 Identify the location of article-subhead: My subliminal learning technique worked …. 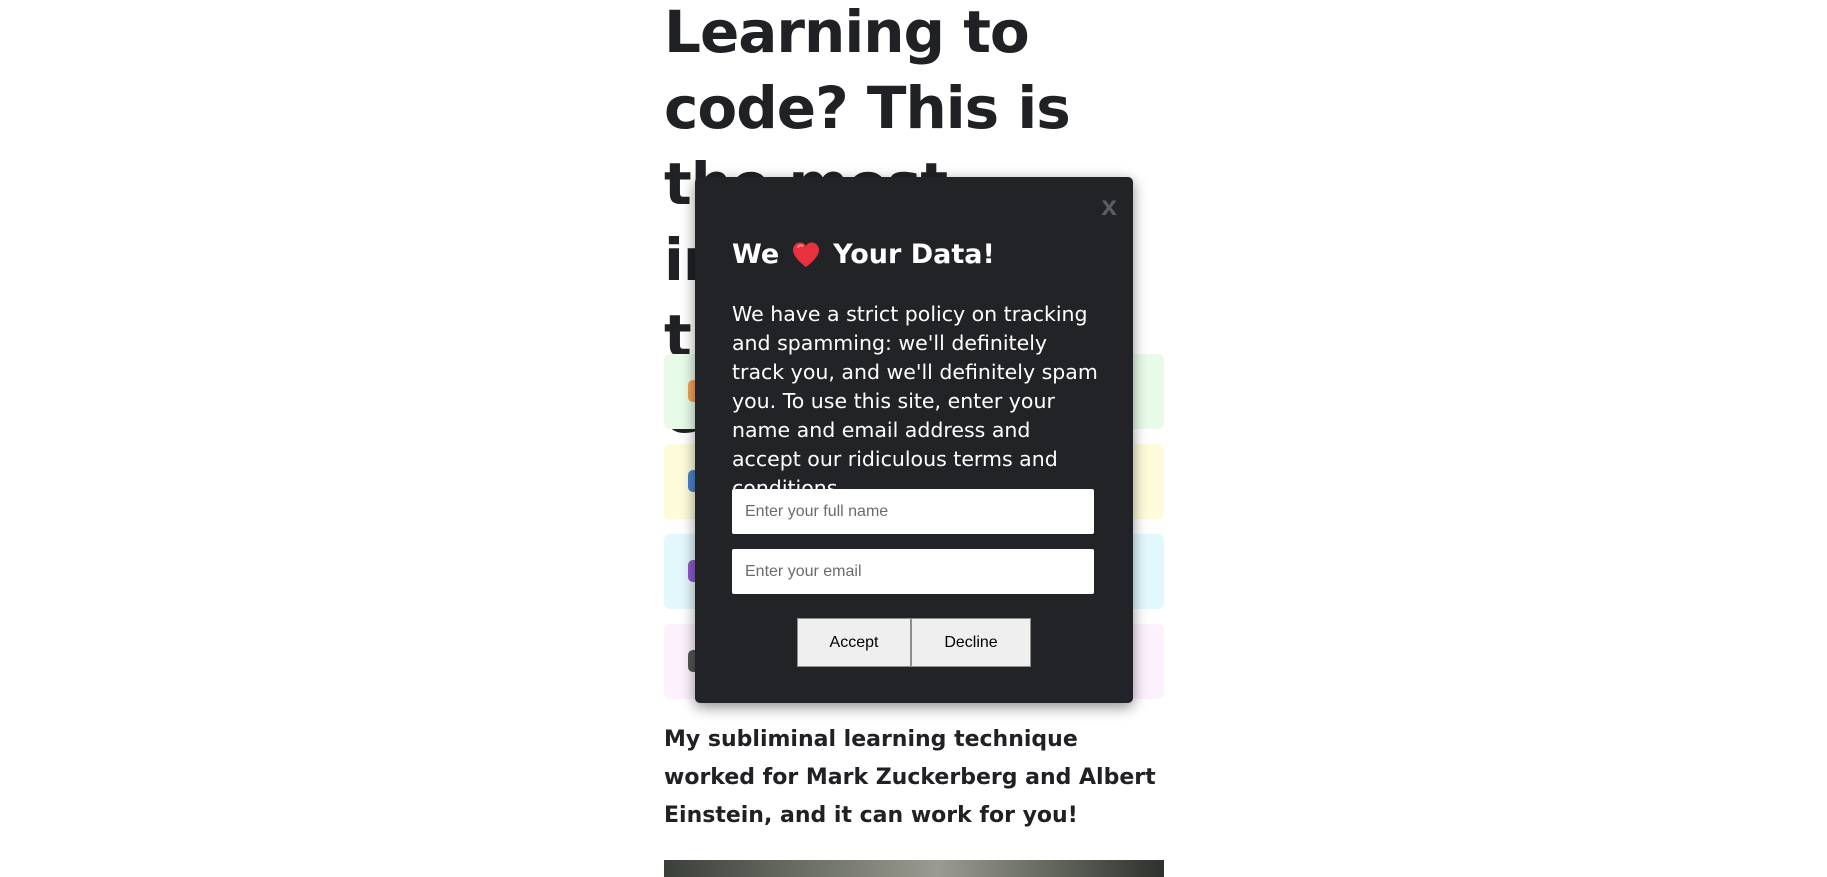
(910, 777).